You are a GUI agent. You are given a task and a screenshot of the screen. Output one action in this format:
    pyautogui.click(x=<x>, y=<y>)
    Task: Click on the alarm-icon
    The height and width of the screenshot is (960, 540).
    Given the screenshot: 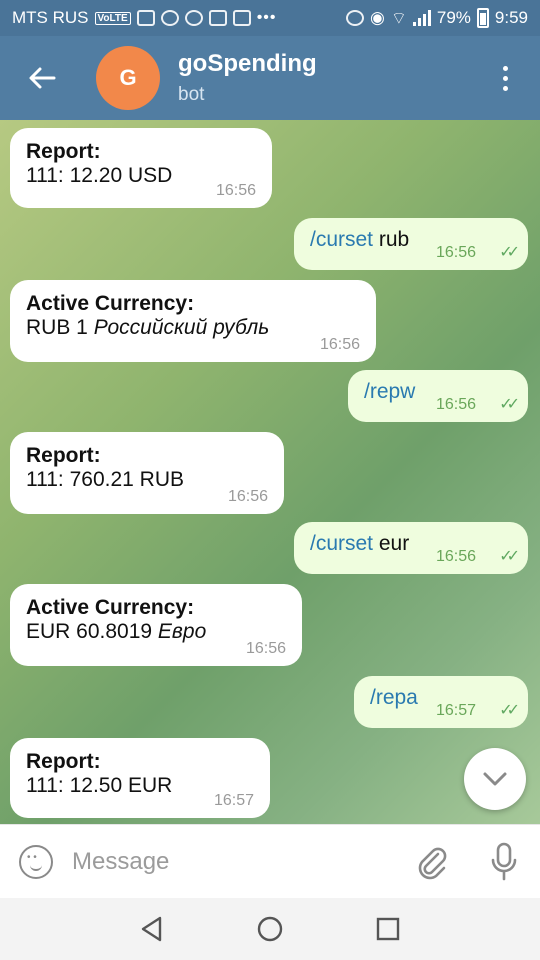 What is the action you would take?
    pyautogui.click(x=355, y=18)
    